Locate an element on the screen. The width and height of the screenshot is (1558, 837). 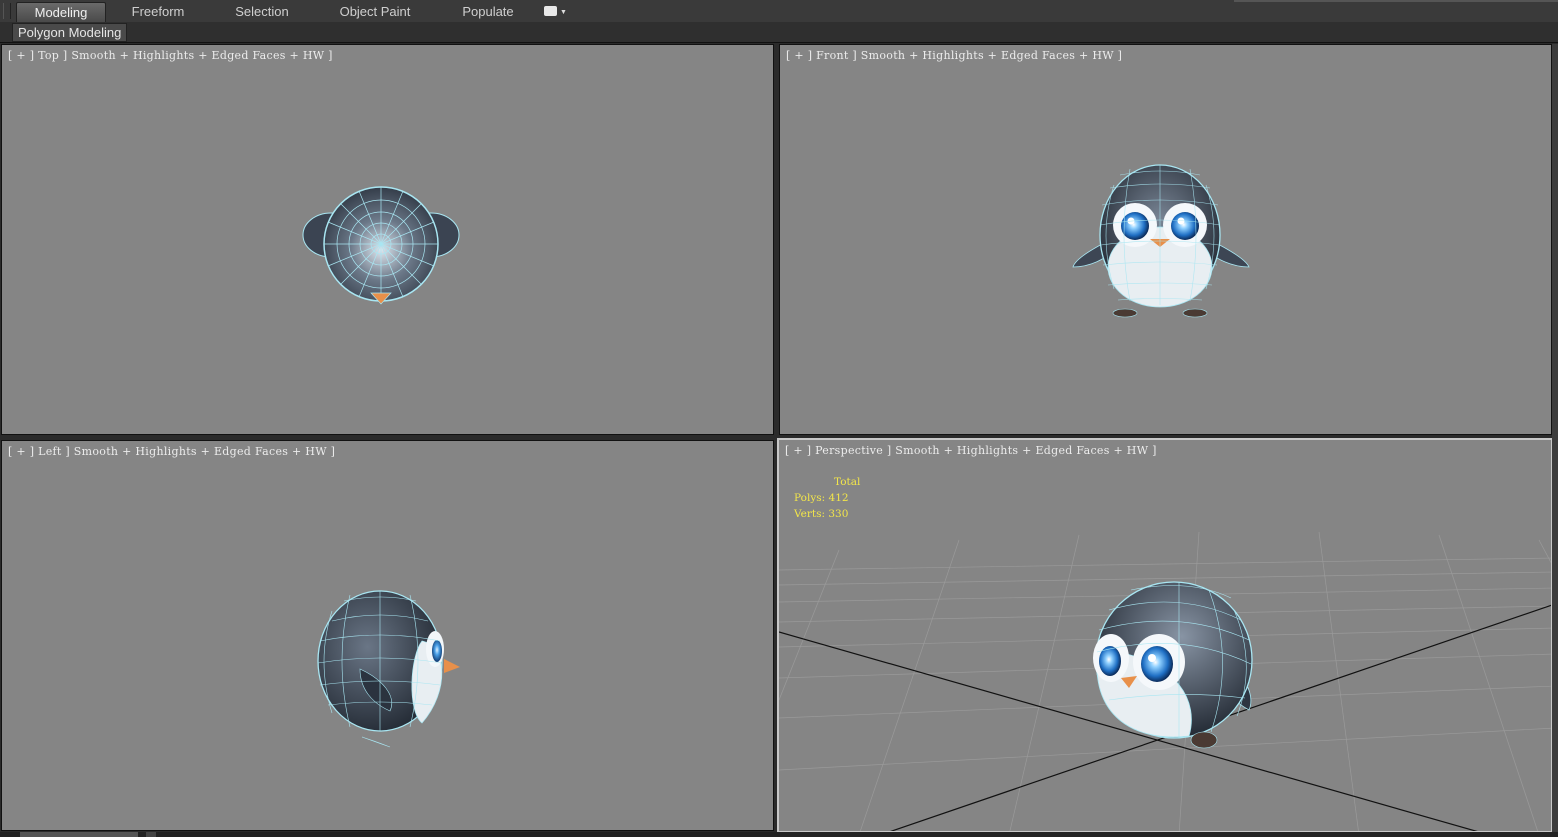
ribbon-options-icon is located at coordinates (550, 11).